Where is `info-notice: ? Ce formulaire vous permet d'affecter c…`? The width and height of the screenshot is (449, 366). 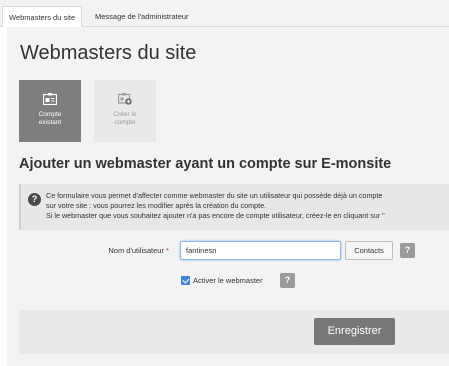 info-notice: ? Ce formulaire vous permet d'affecter c… is located at coordinates (234, 207).